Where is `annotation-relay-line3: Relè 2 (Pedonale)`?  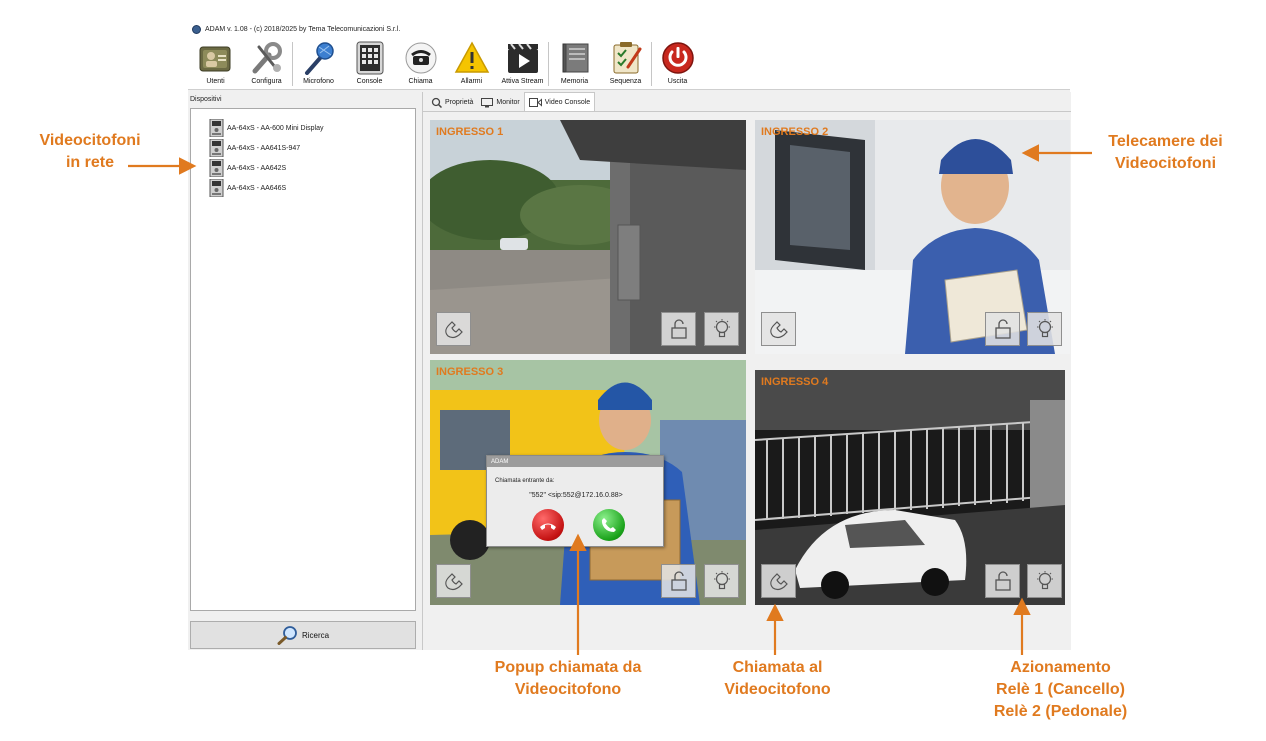 annotation-relay-line3: Relè 2 (Pedonale) is located at coordinates (1060, 711).